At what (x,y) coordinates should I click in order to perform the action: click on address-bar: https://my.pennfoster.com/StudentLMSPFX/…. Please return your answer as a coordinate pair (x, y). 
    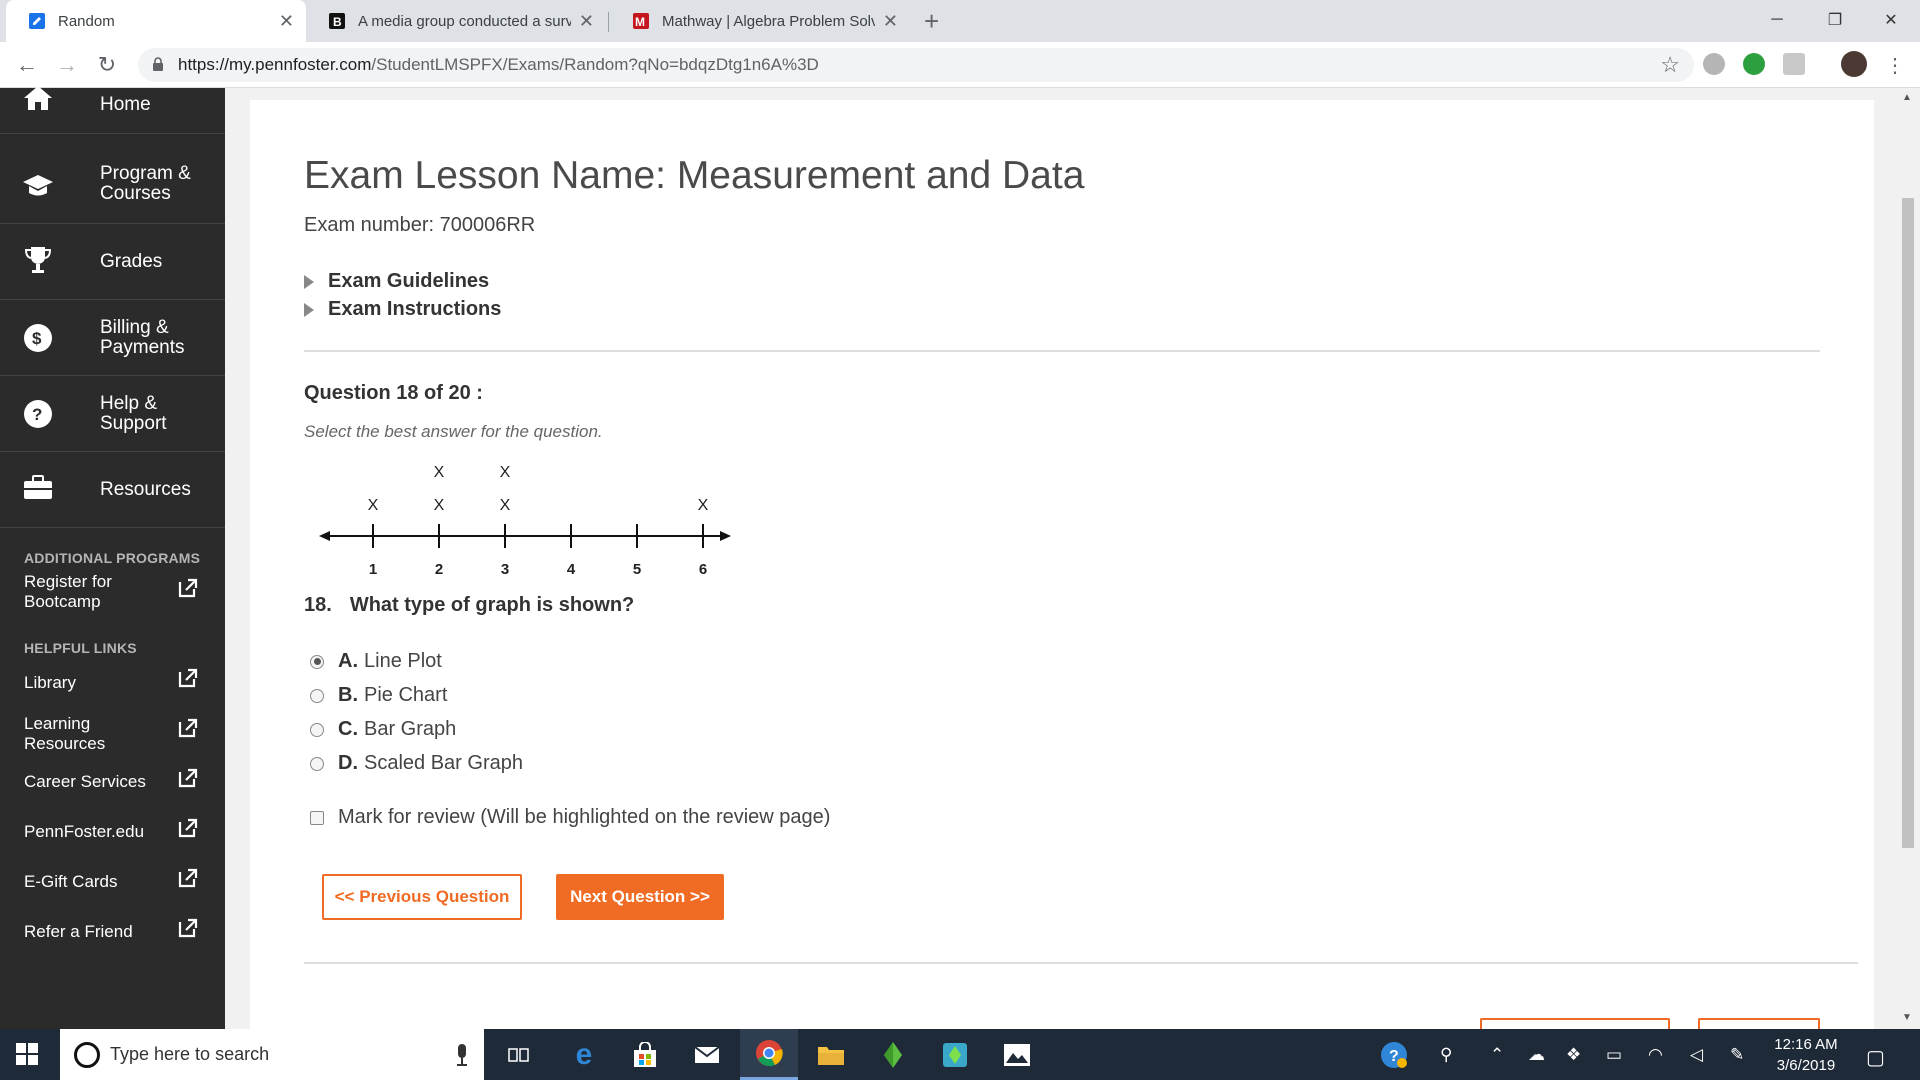
    Looking at the image, I should click on (916, 65).